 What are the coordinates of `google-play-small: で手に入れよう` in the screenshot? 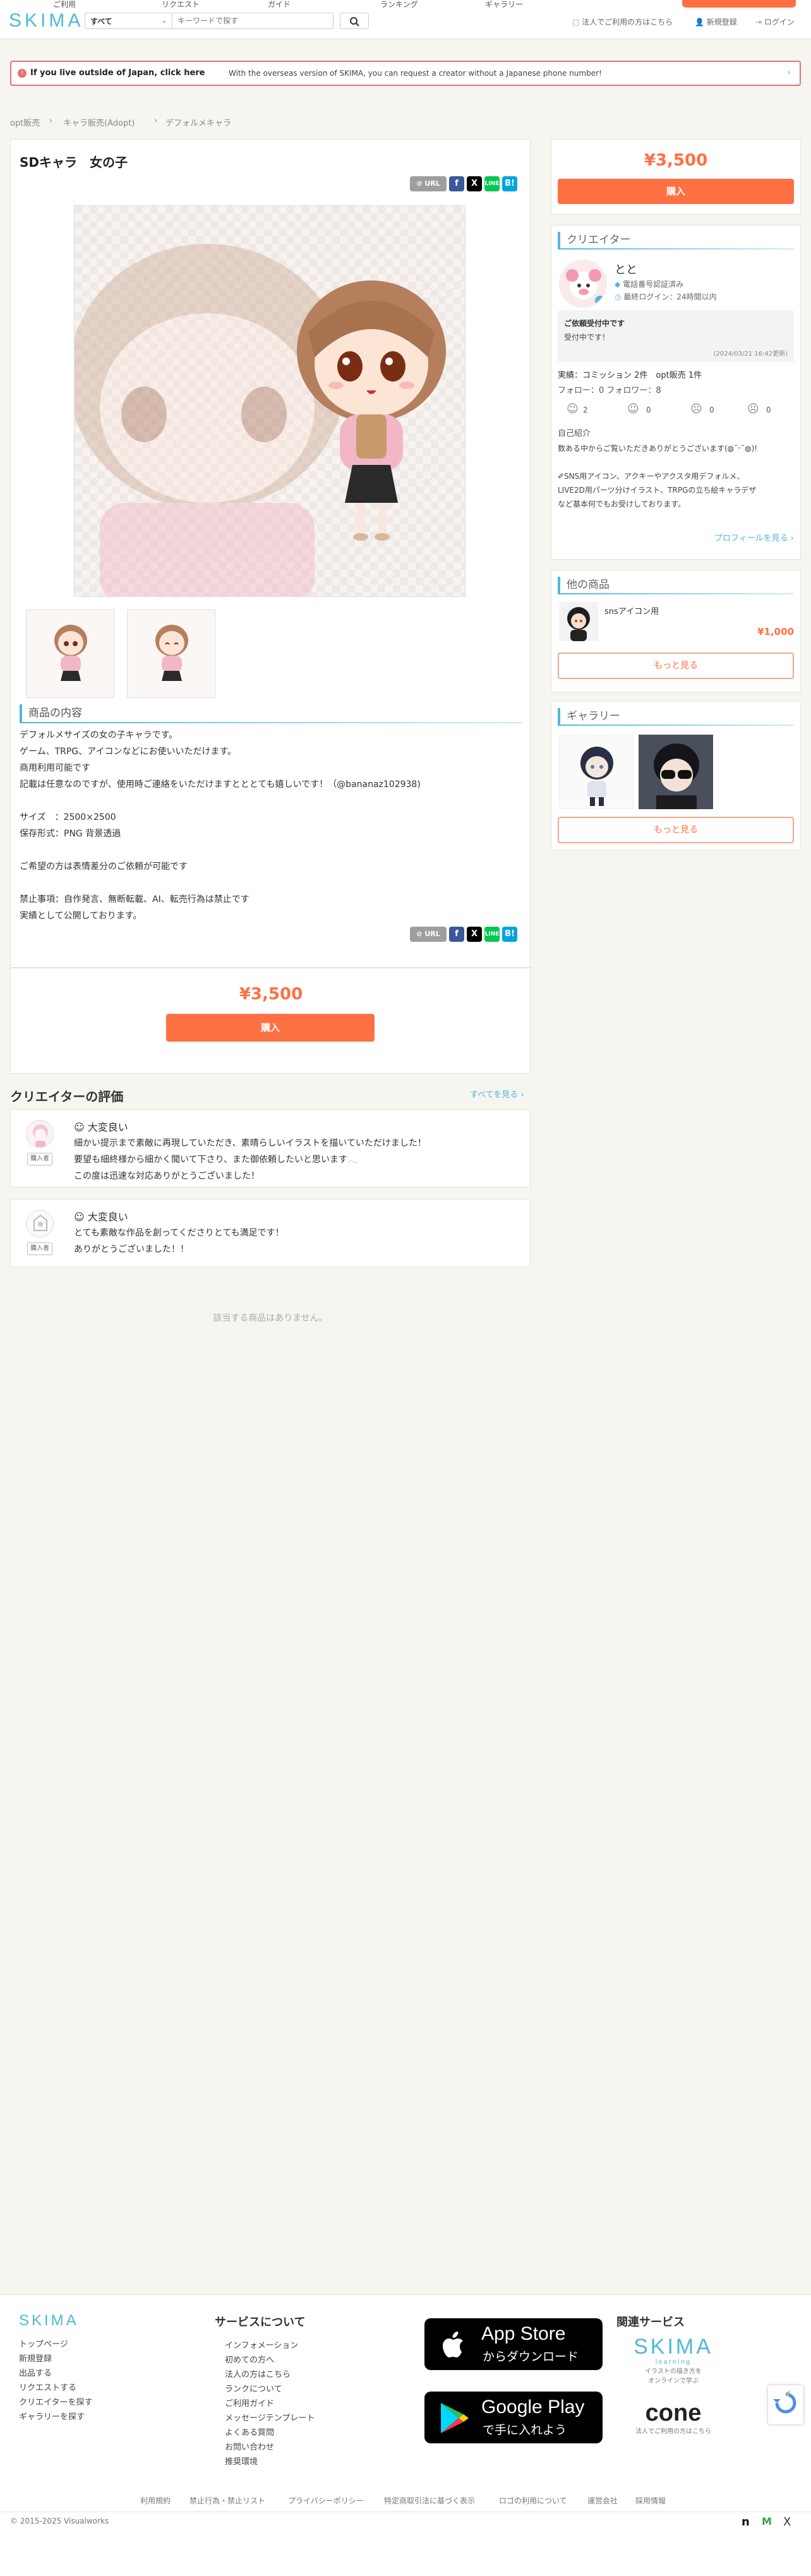 It's located at (525, 2430).